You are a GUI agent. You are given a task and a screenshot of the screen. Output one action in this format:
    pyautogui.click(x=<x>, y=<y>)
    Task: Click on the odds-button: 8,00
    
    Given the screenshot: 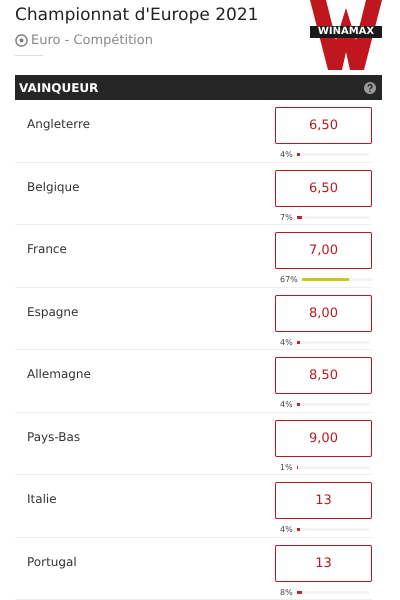 What is the action you would take?
    pyautogui.click(x=323, y=313)
    